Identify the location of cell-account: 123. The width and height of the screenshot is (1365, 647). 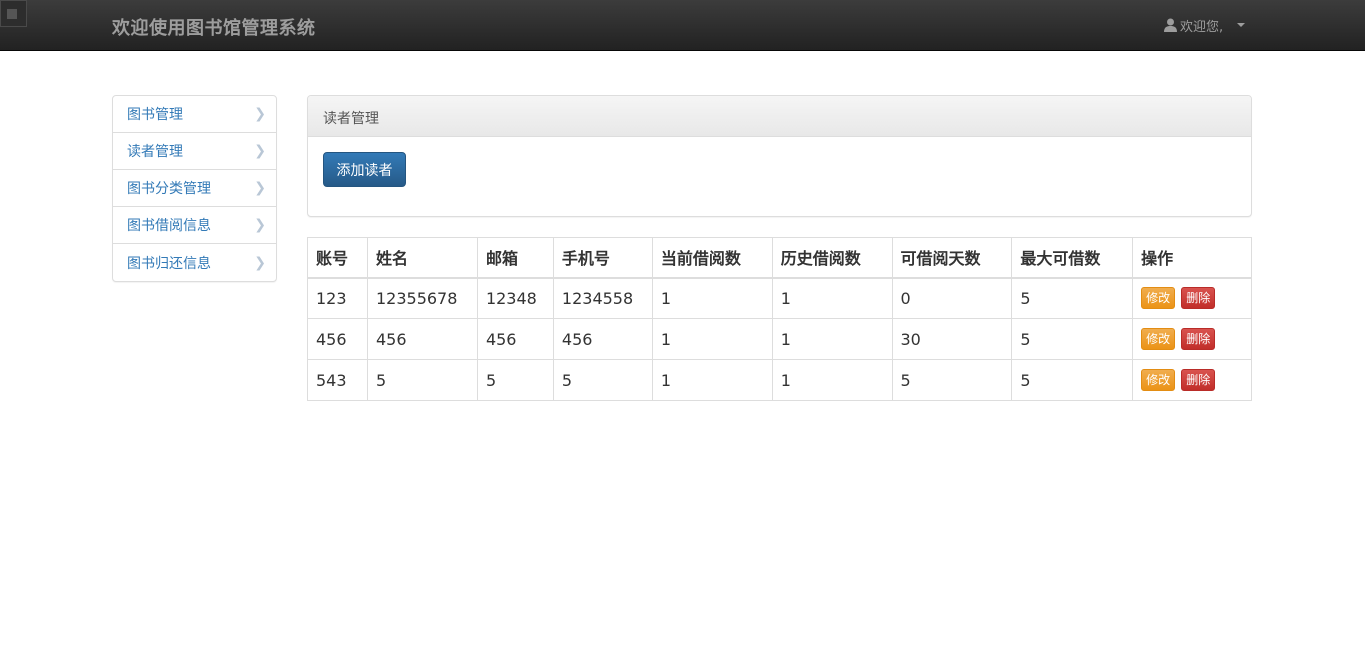
(337, 298).